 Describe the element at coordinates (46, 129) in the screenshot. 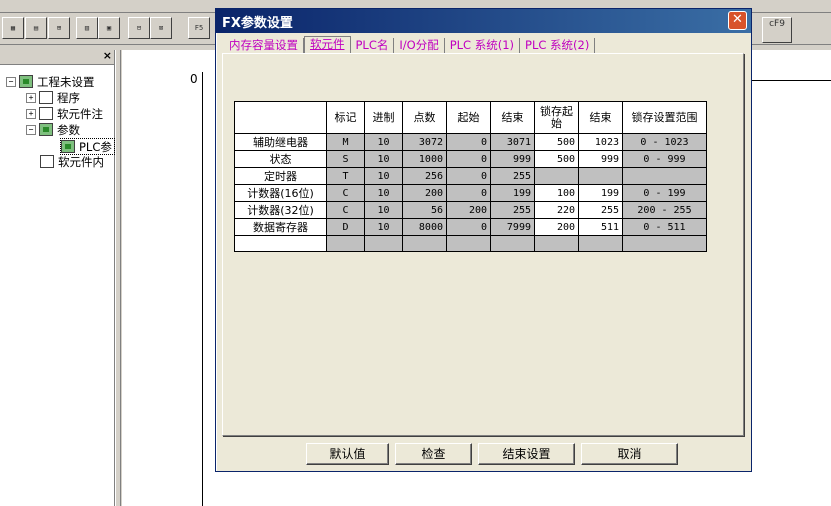

I see `parameter-icon` at that location.